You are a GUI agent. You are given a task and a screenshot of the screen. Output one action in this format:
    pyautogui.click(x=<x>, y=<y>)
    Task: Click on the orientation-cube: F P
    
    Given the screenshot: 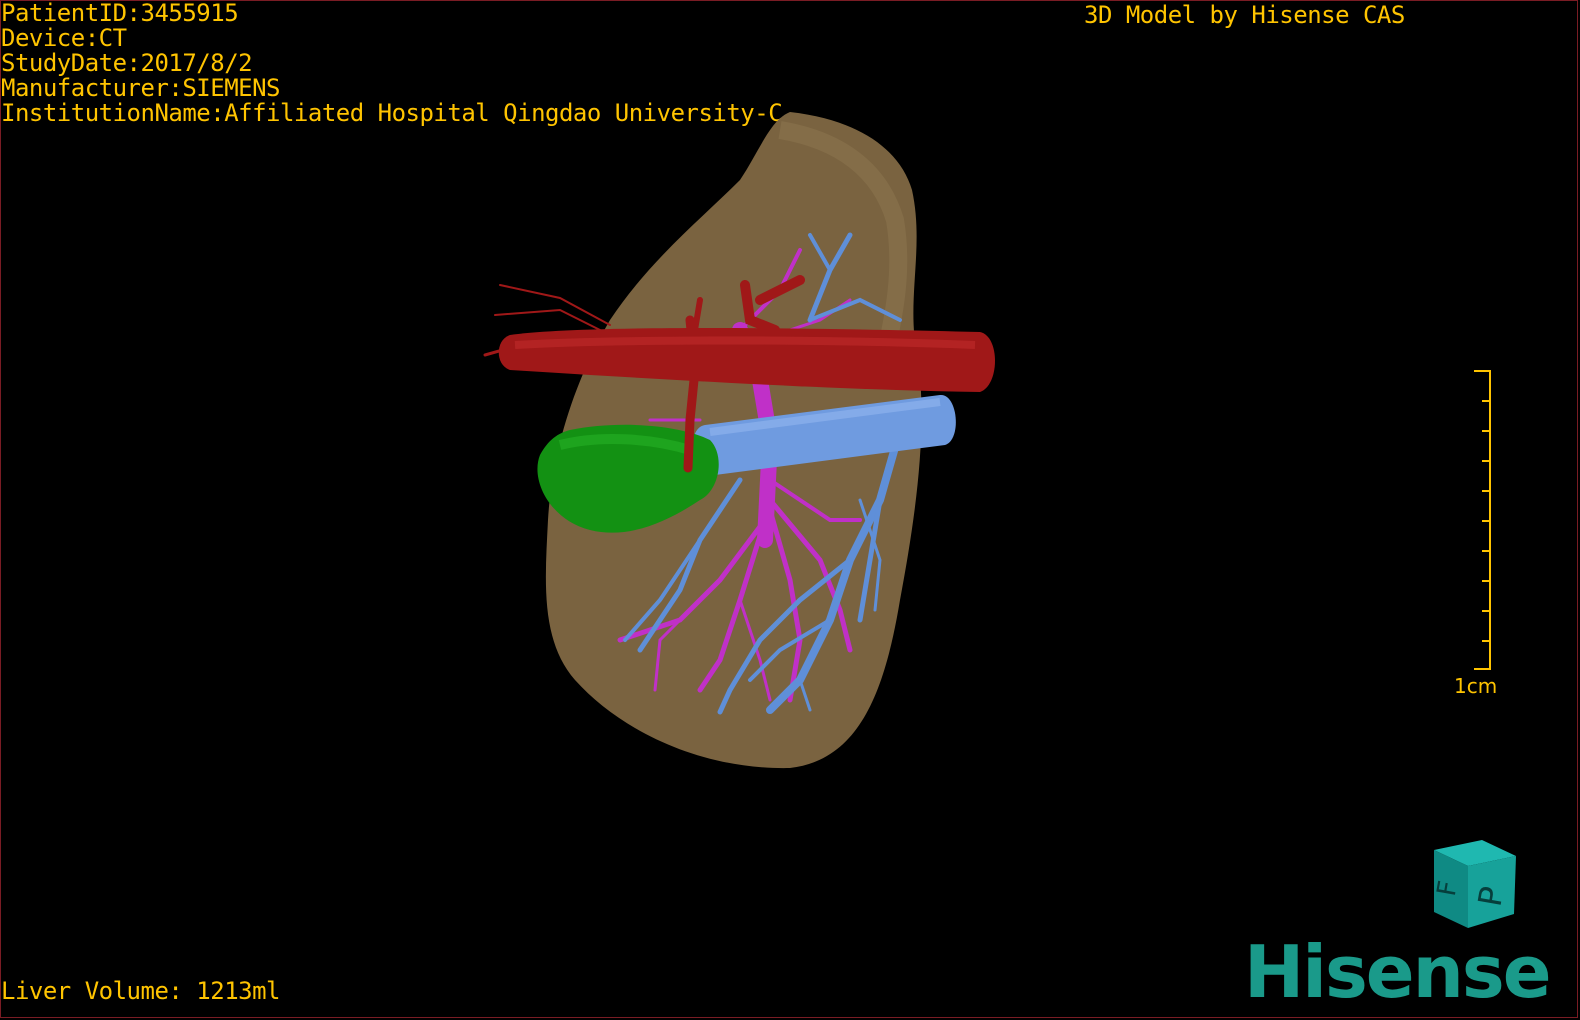 What is the action you would take?
    pyautogui.click(x=1474, y=886)
    